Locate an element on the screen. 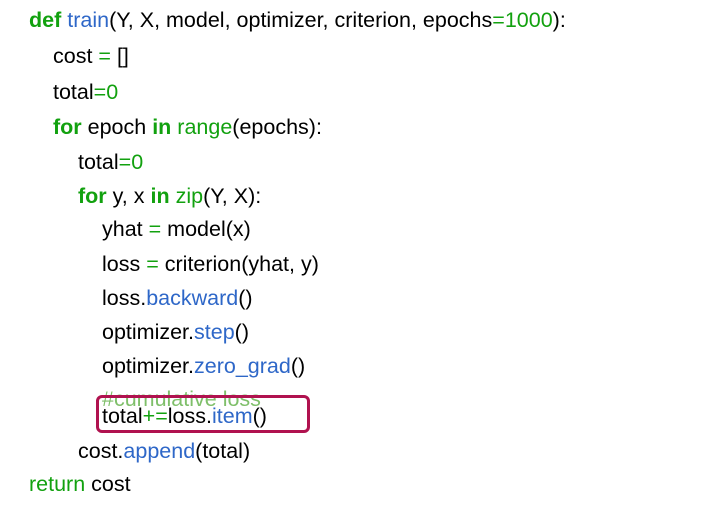  code-line-return: return cost is located at coordinates (80, 484).